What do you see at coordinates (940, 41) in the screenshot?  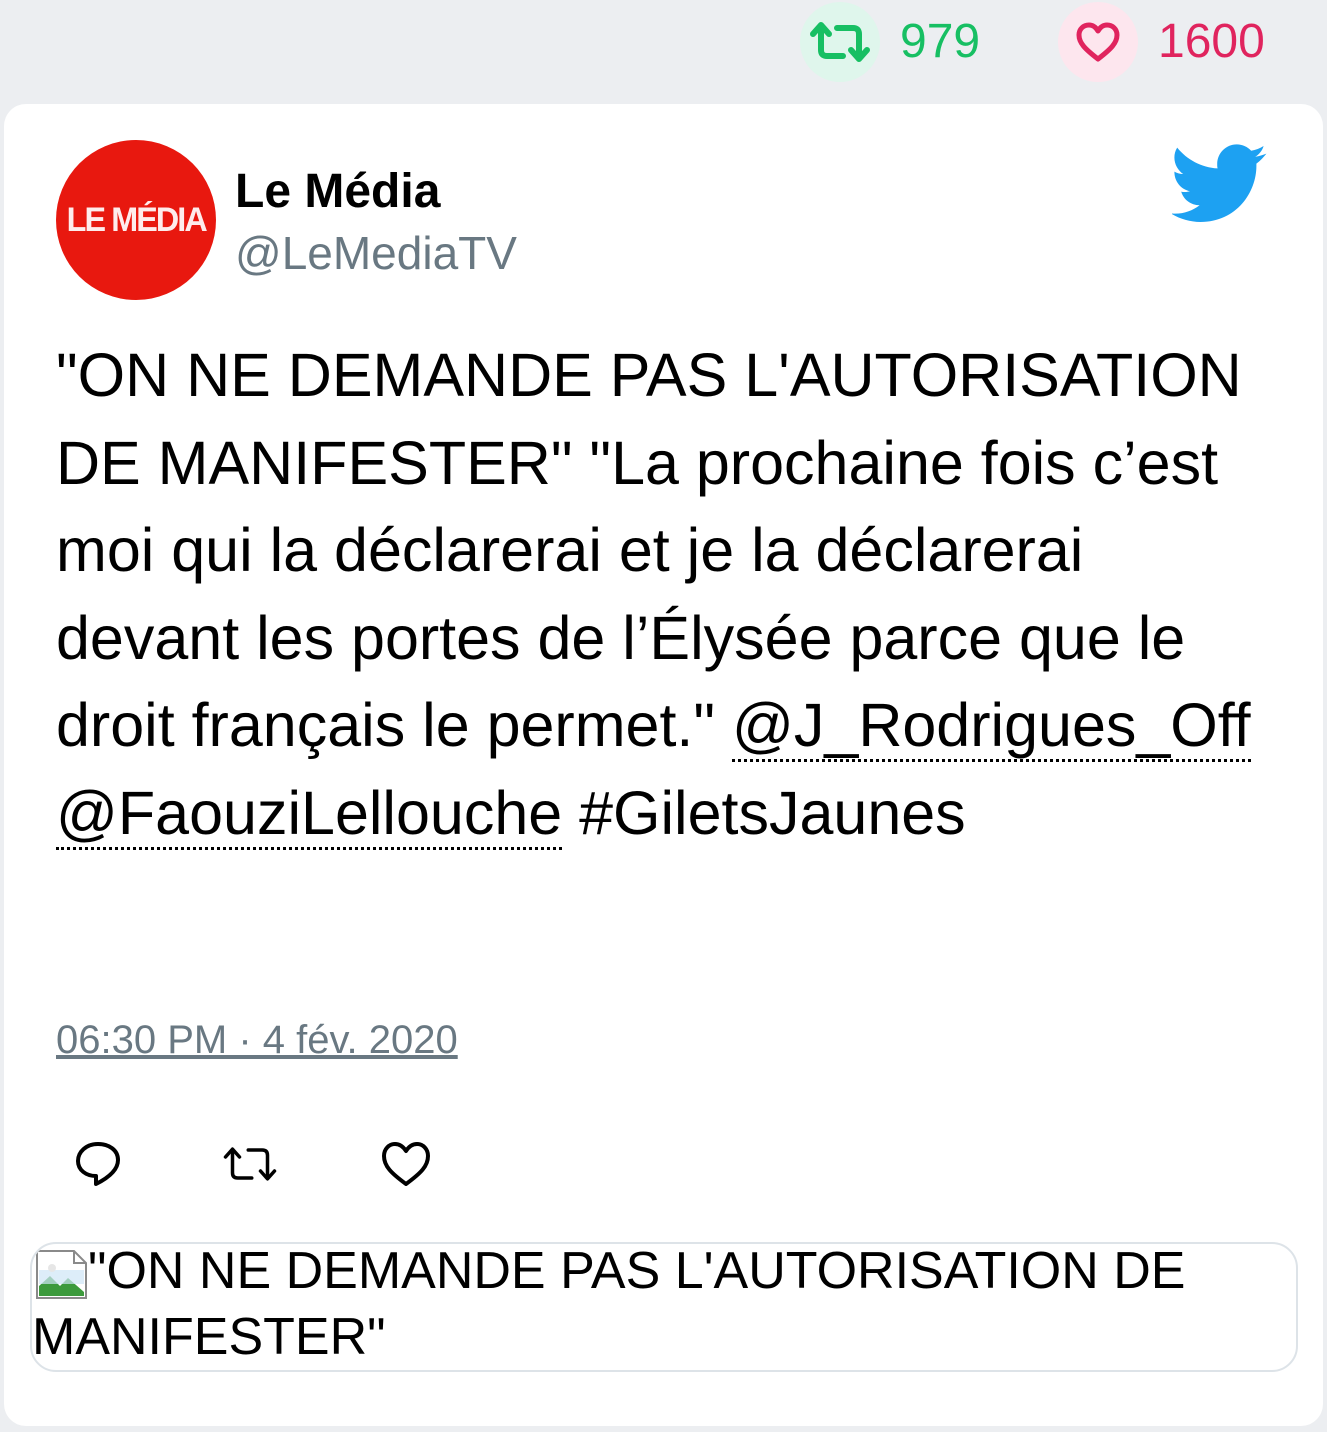 I see `retweet-count: 979` at bounding box center [940, 41].